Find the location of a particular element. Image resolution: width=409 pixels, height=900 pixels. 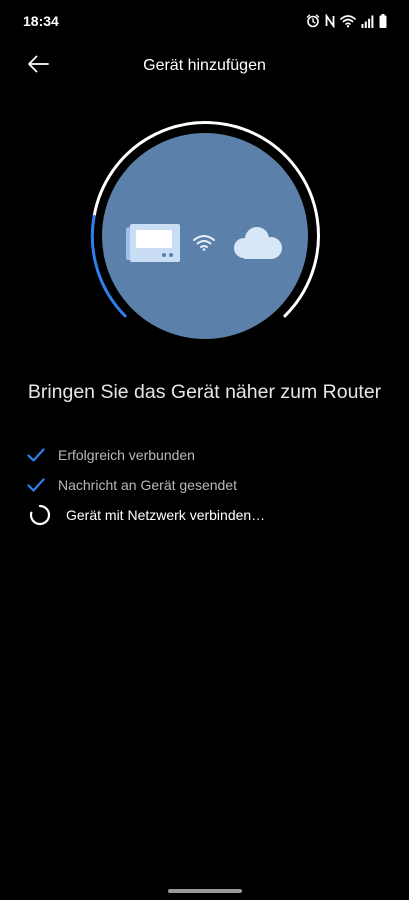

instruction-headline: Bringen Sie das Gerät näher zum Router is located at coordinates (204, 392).